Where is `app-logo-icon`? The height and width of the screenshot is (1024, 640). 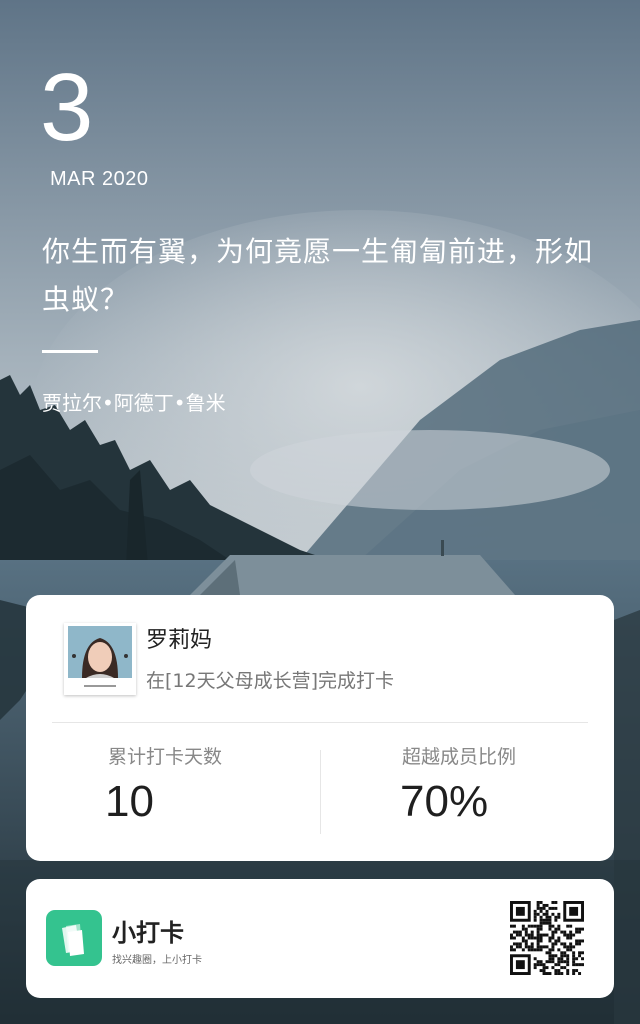
app-logo-icon is located at coordinates (74, 938).